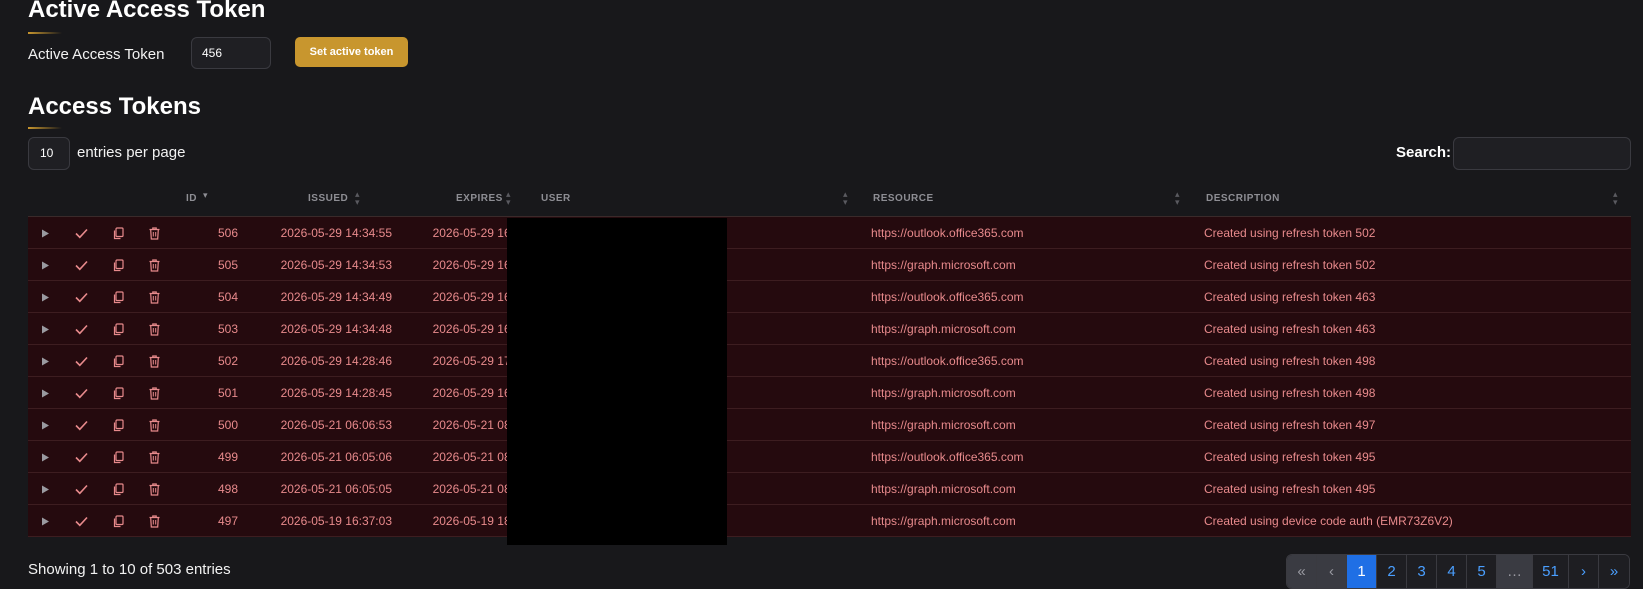 This screenshot has width=1643, height=589. What do you see at coordinates (1482, 571) in the screenshot?
I see `page-button-5: 5` at bounding box center [1482, 571].